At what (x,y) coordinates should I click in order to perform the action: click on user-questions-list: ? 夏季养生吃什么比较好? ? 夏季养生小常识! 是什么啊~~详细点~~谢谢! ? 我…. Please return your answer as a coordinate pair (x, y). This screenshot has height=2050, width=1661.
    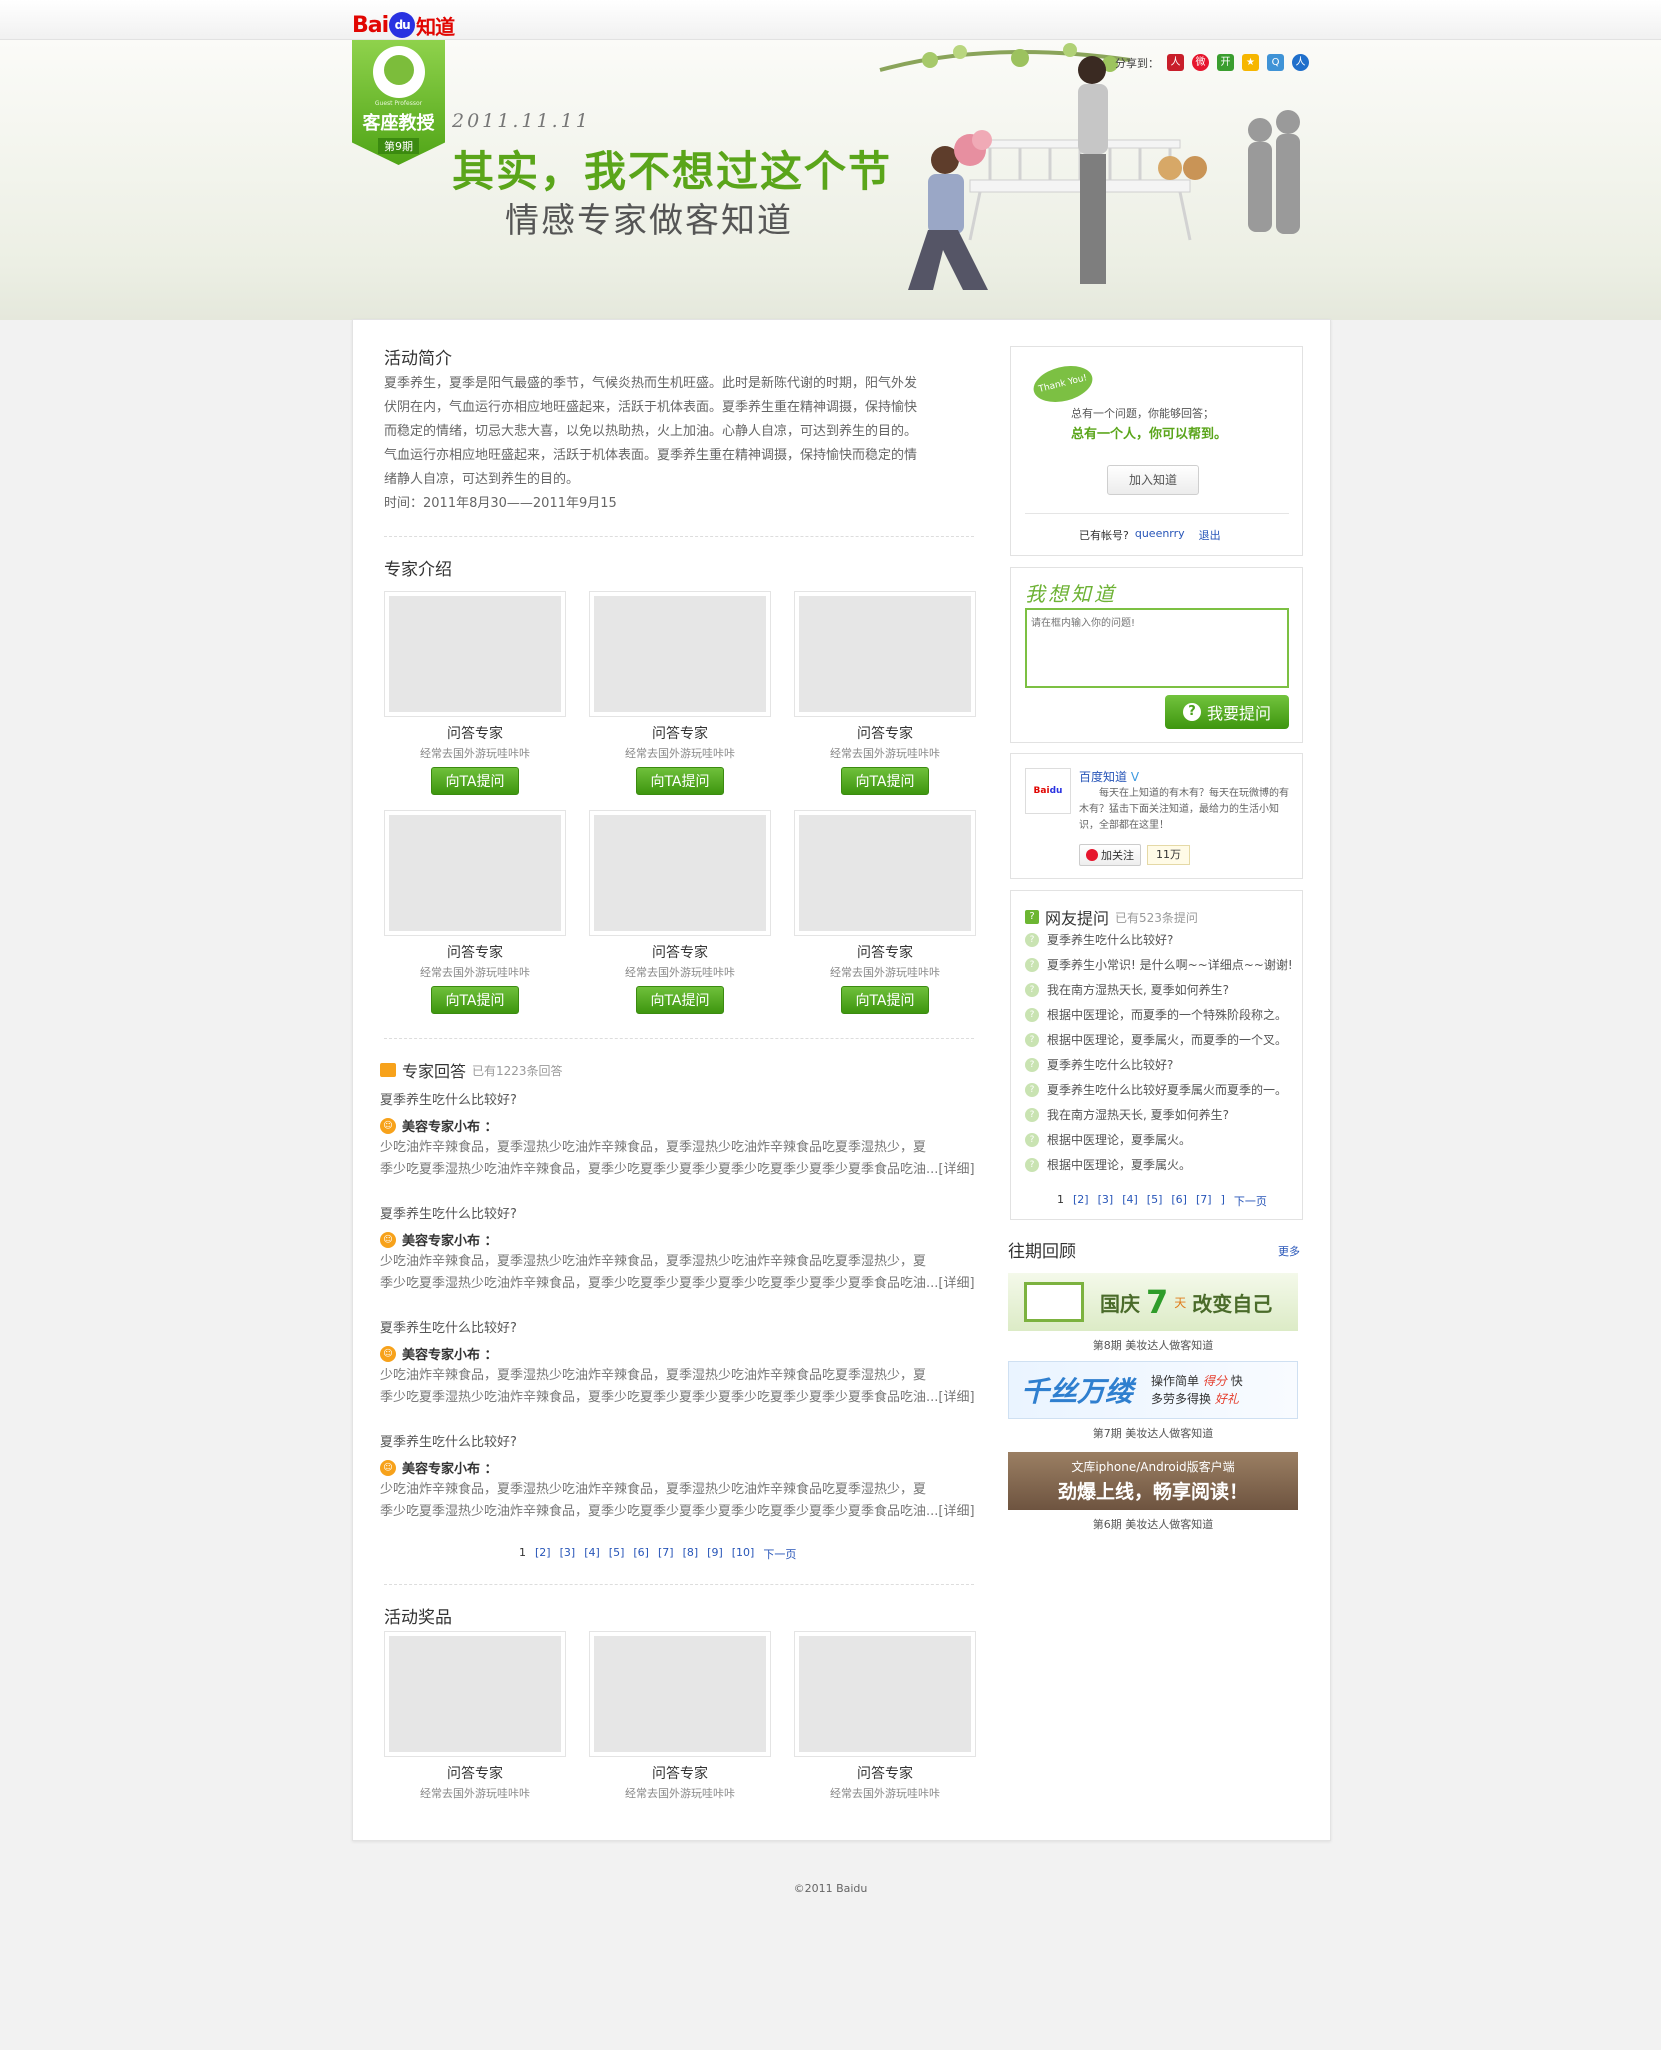
    Looking at the image, I should click on (1160, 1052).